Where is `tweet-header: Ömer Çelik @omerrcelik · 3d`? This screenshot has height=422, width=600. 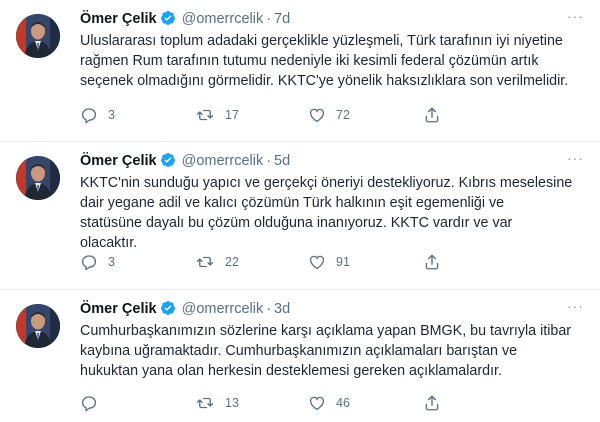 tweet-header: Ömer Çelik @omerrcelik · 3d is located at coordinates (185, 310).